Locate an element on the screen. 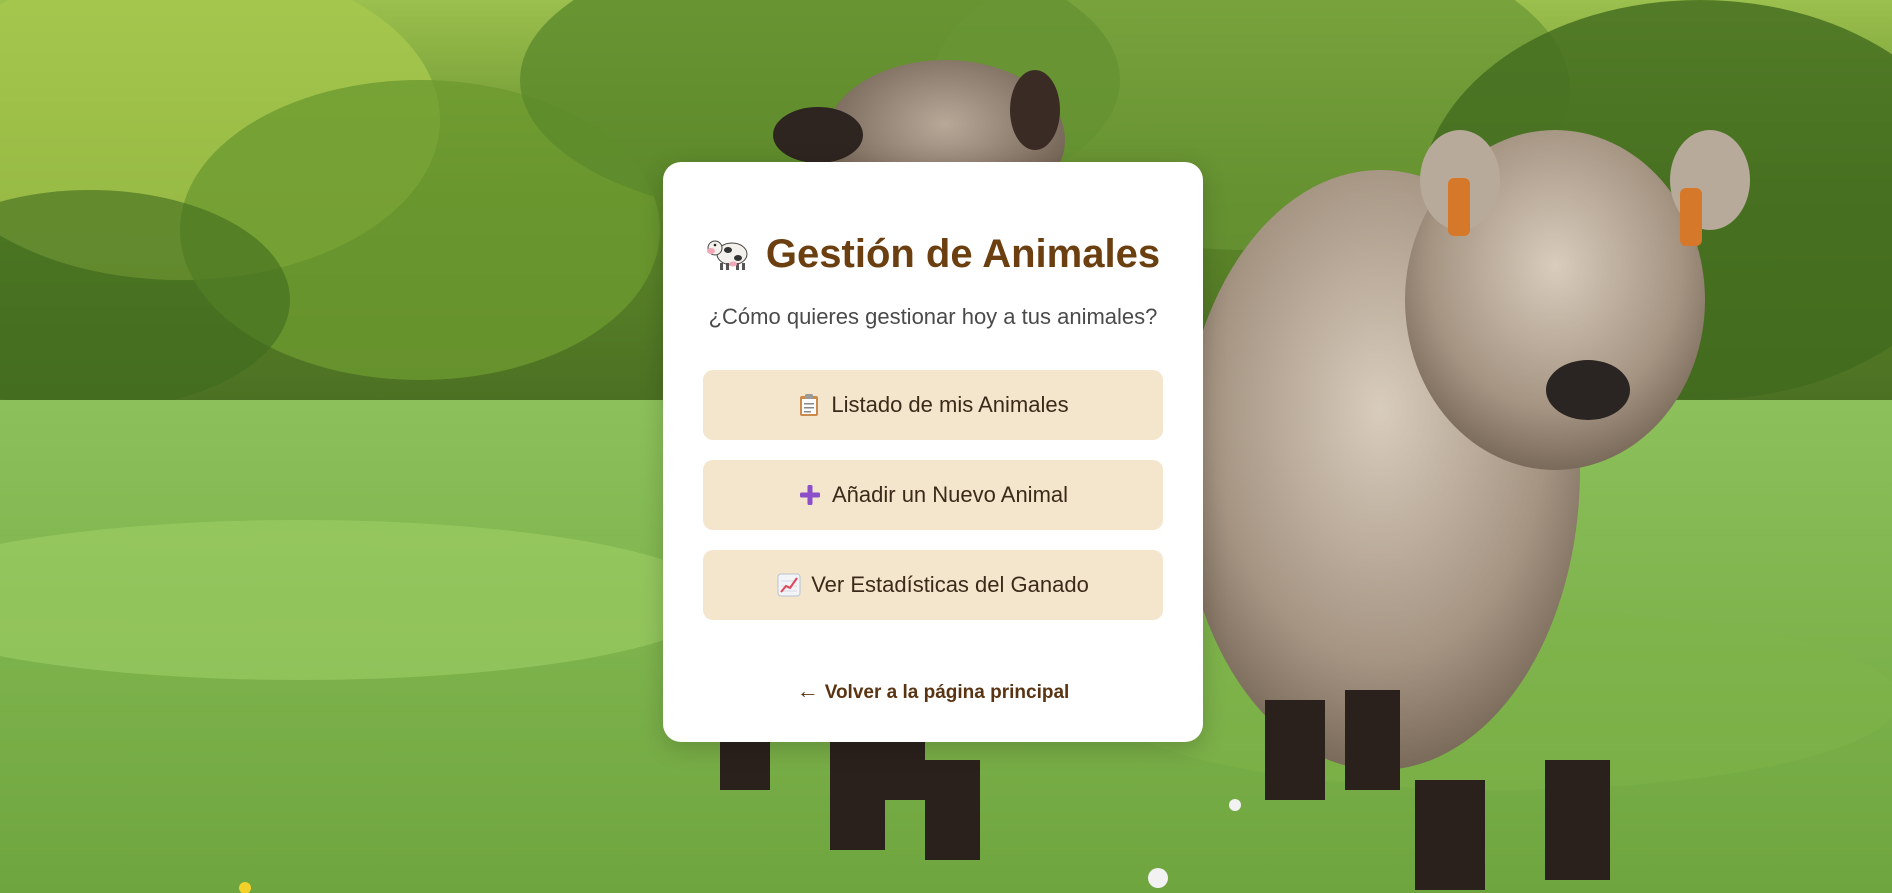  list-animals-label: Listado de mis Animales is located at coordinates (950, 404).